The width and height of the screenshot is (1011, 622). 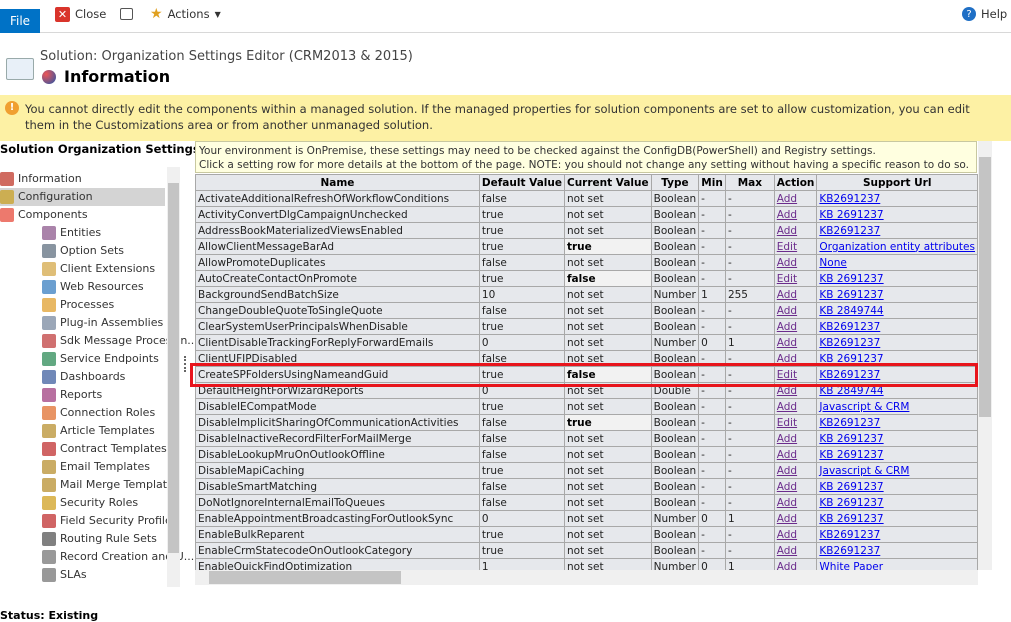 What do you see at coordinates (102, 323) in the screenshot?
I see `nav-item-plug-in-assemblies: Plug-in Assemblies` at bounding box center [102, 323].